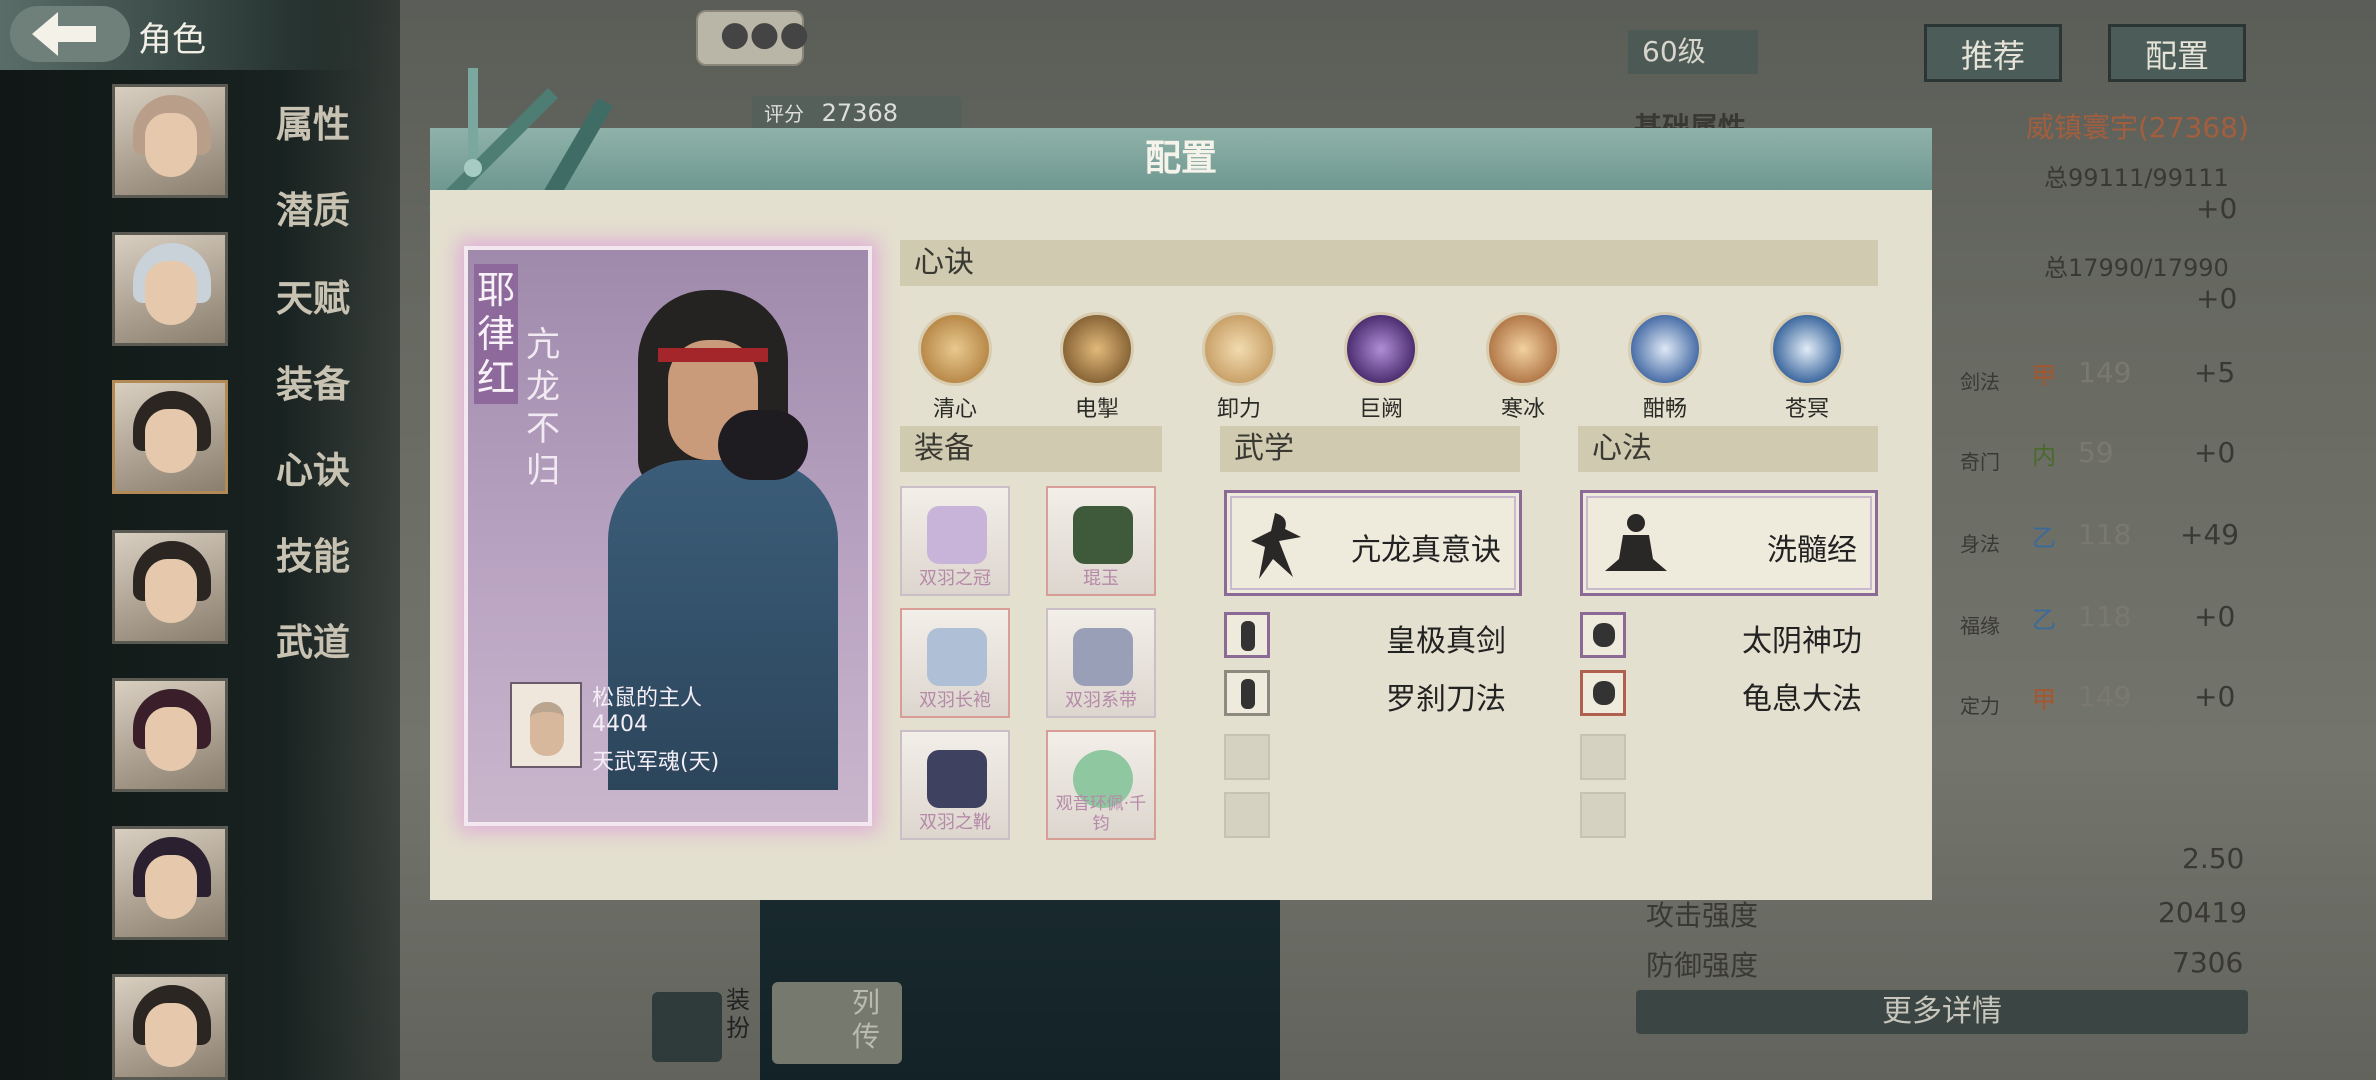 This screenshot has width=2376, height=1080. I want to click on equip-name-accessory: 观音环佩·千钧, so click(1101, 814).